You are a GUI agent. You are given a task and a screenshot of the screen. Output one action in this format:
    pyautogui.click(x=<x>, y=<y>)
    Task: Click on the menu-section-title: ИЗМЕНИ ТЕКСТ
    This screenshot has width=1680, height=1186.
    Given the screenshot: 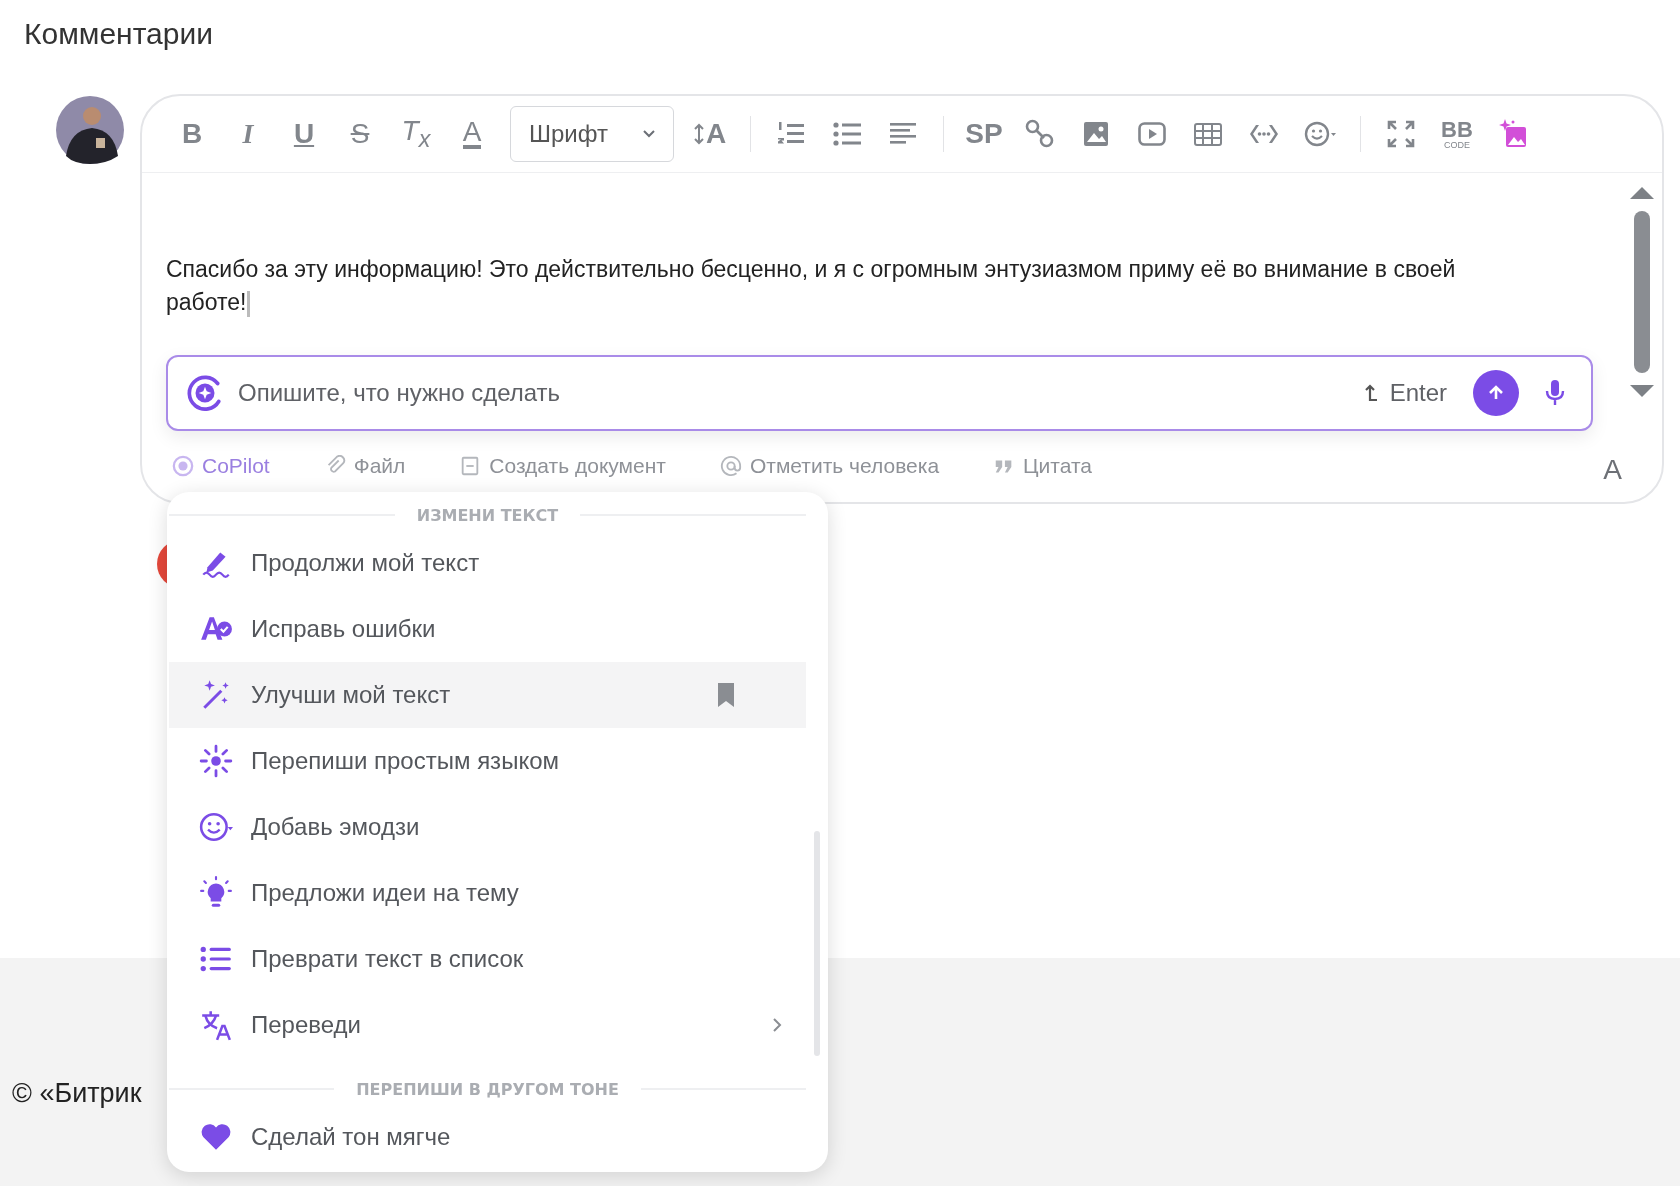 What is the action you would take?
    pyautogui.click(x=487, y=515)
    